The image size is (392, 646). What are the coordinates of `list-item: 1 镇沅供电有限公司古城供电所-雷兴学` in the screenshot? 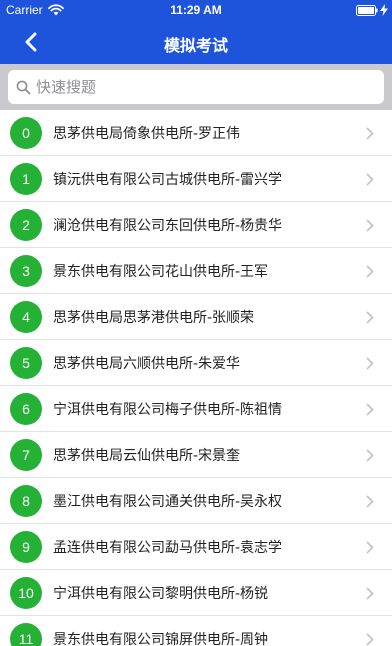 It's located at (196, 179).